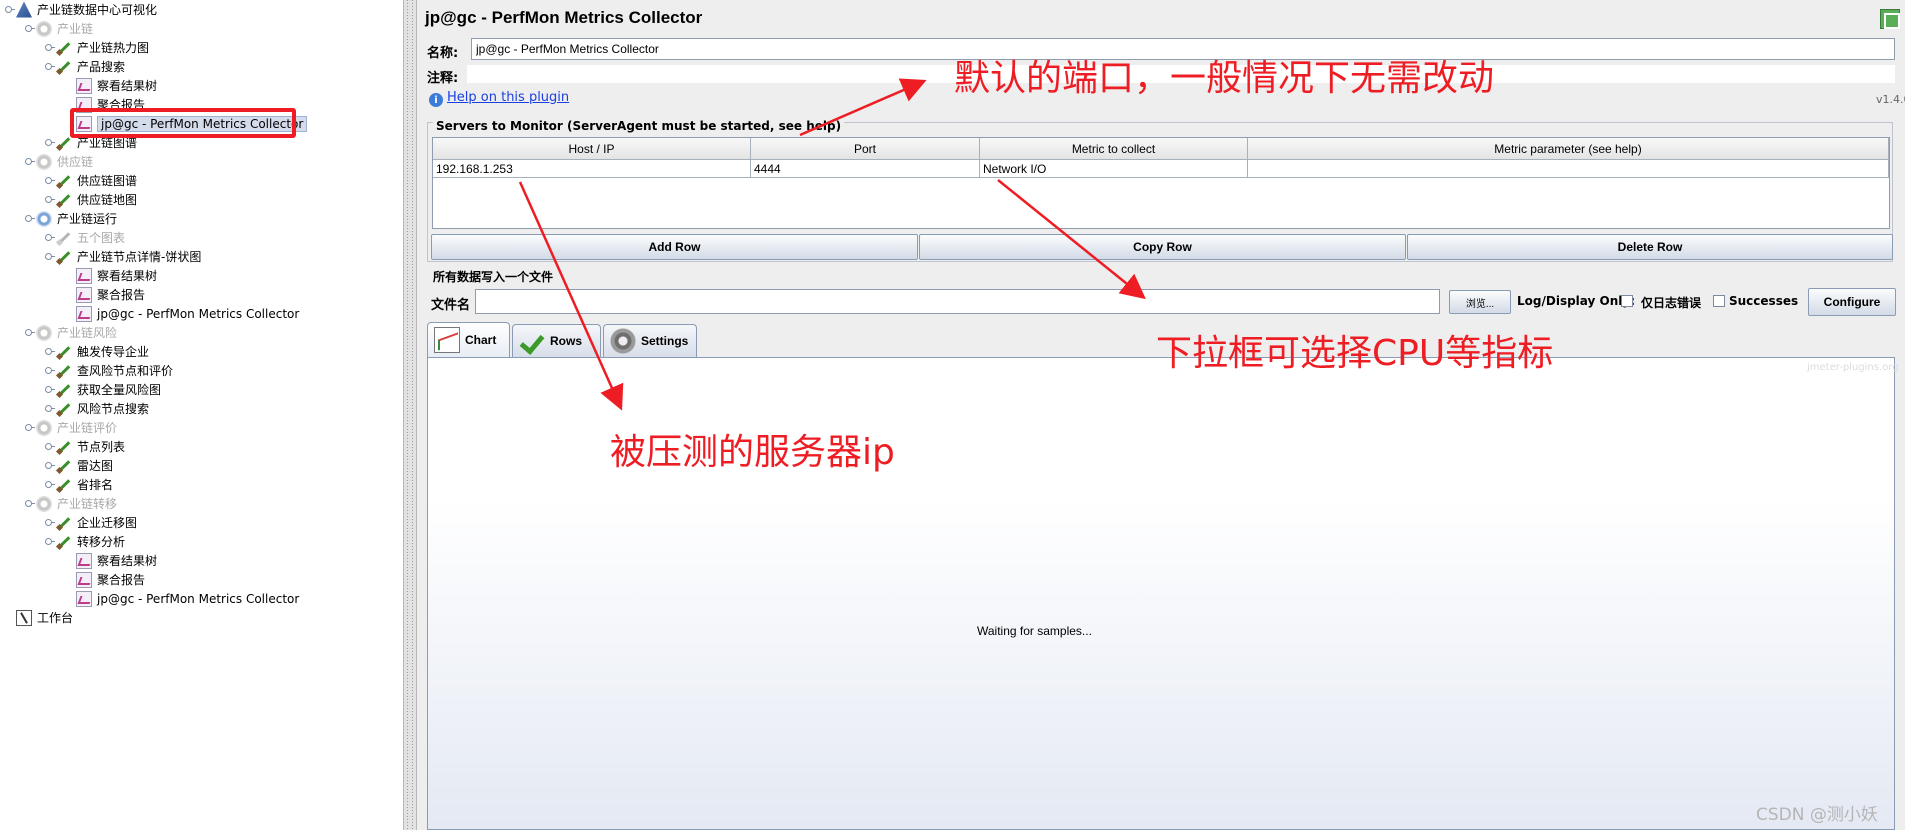 Image resolution: width=1905 pixels, height=830 pixels. I want to click on tree-item: 触发传导企业, so click(96, 351).